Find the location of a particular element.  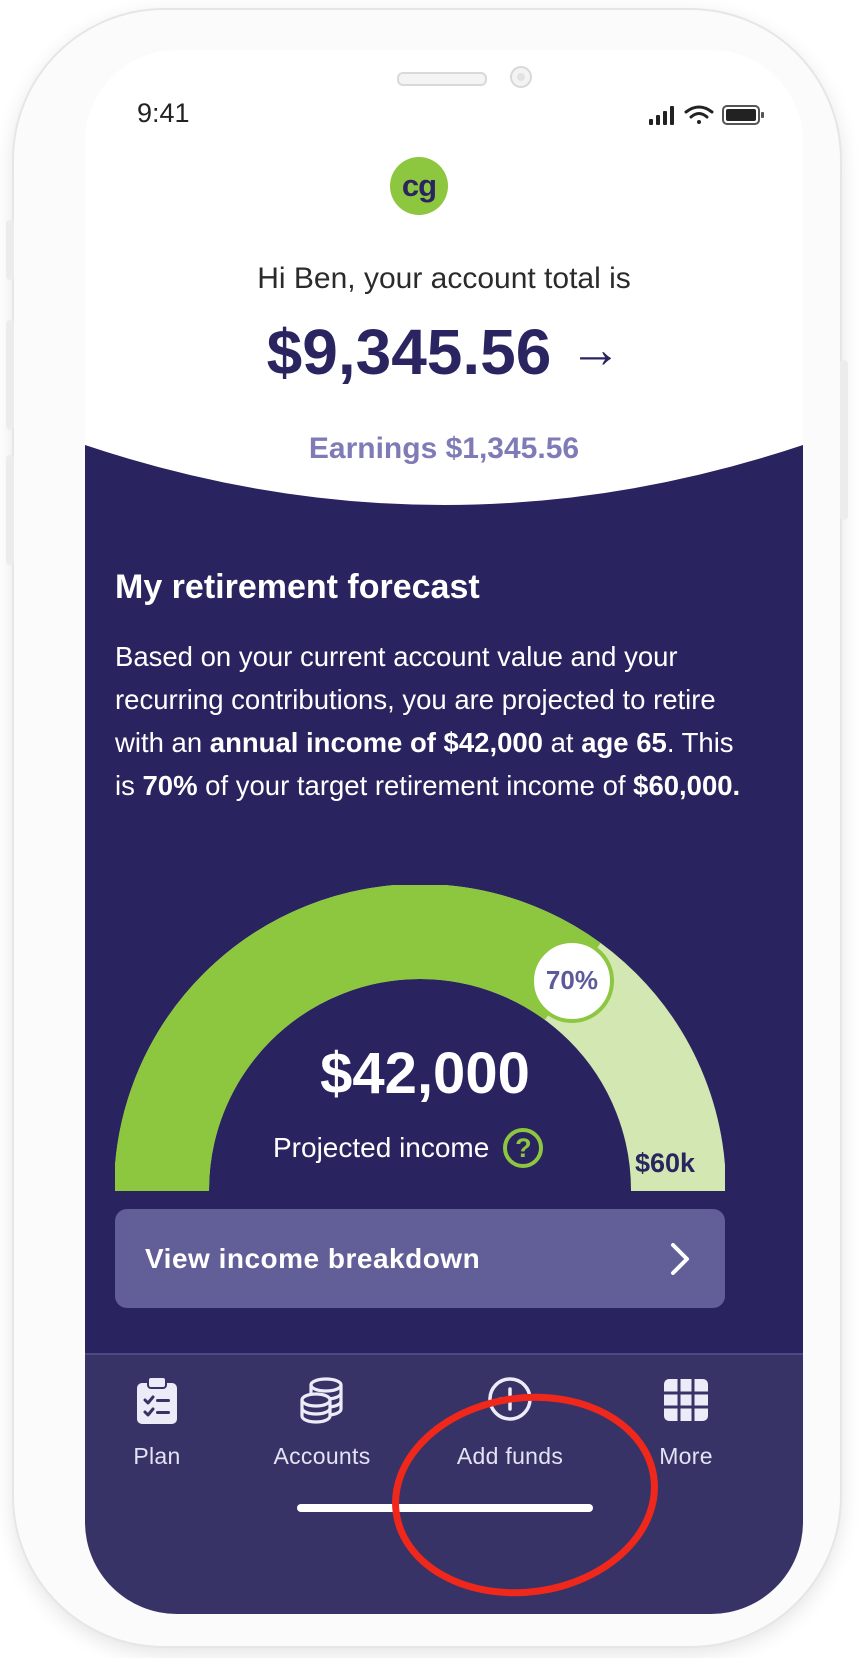

red-annotation-ellipse is located at coordinates (525, 1495).